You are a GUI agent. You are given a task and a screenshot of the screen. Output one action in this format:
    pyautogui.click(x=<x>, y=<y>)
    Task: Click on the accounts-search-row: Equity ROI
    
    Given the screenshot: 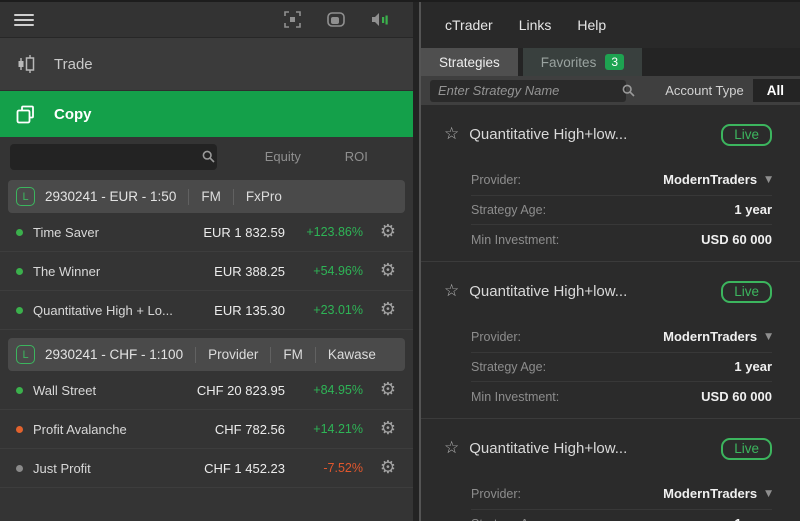 What is the action you would take?
    pyautogui.click(x=206, y=156)
    